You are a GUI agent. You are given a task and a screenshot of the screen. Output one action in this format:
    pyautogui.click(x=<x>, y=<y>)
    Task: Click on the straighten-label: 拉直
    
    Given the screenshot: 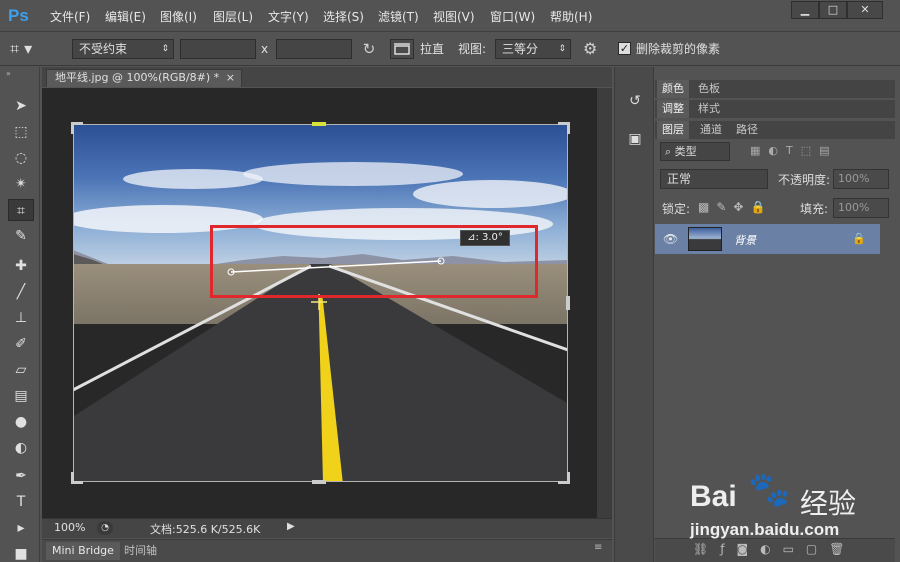 What is the action you would take?
    pyautogui.click(x=432, y=49)
    